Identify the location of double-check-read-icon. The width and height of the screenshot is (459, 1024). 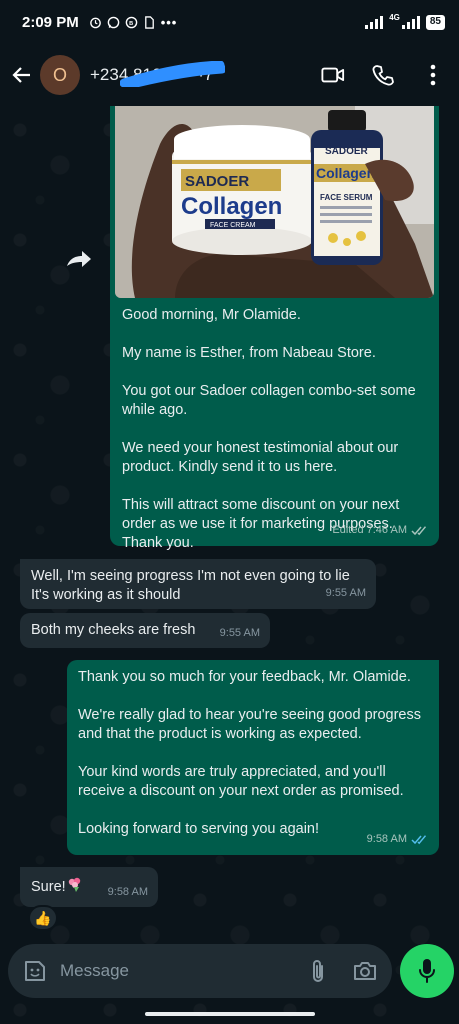
(419, 840).